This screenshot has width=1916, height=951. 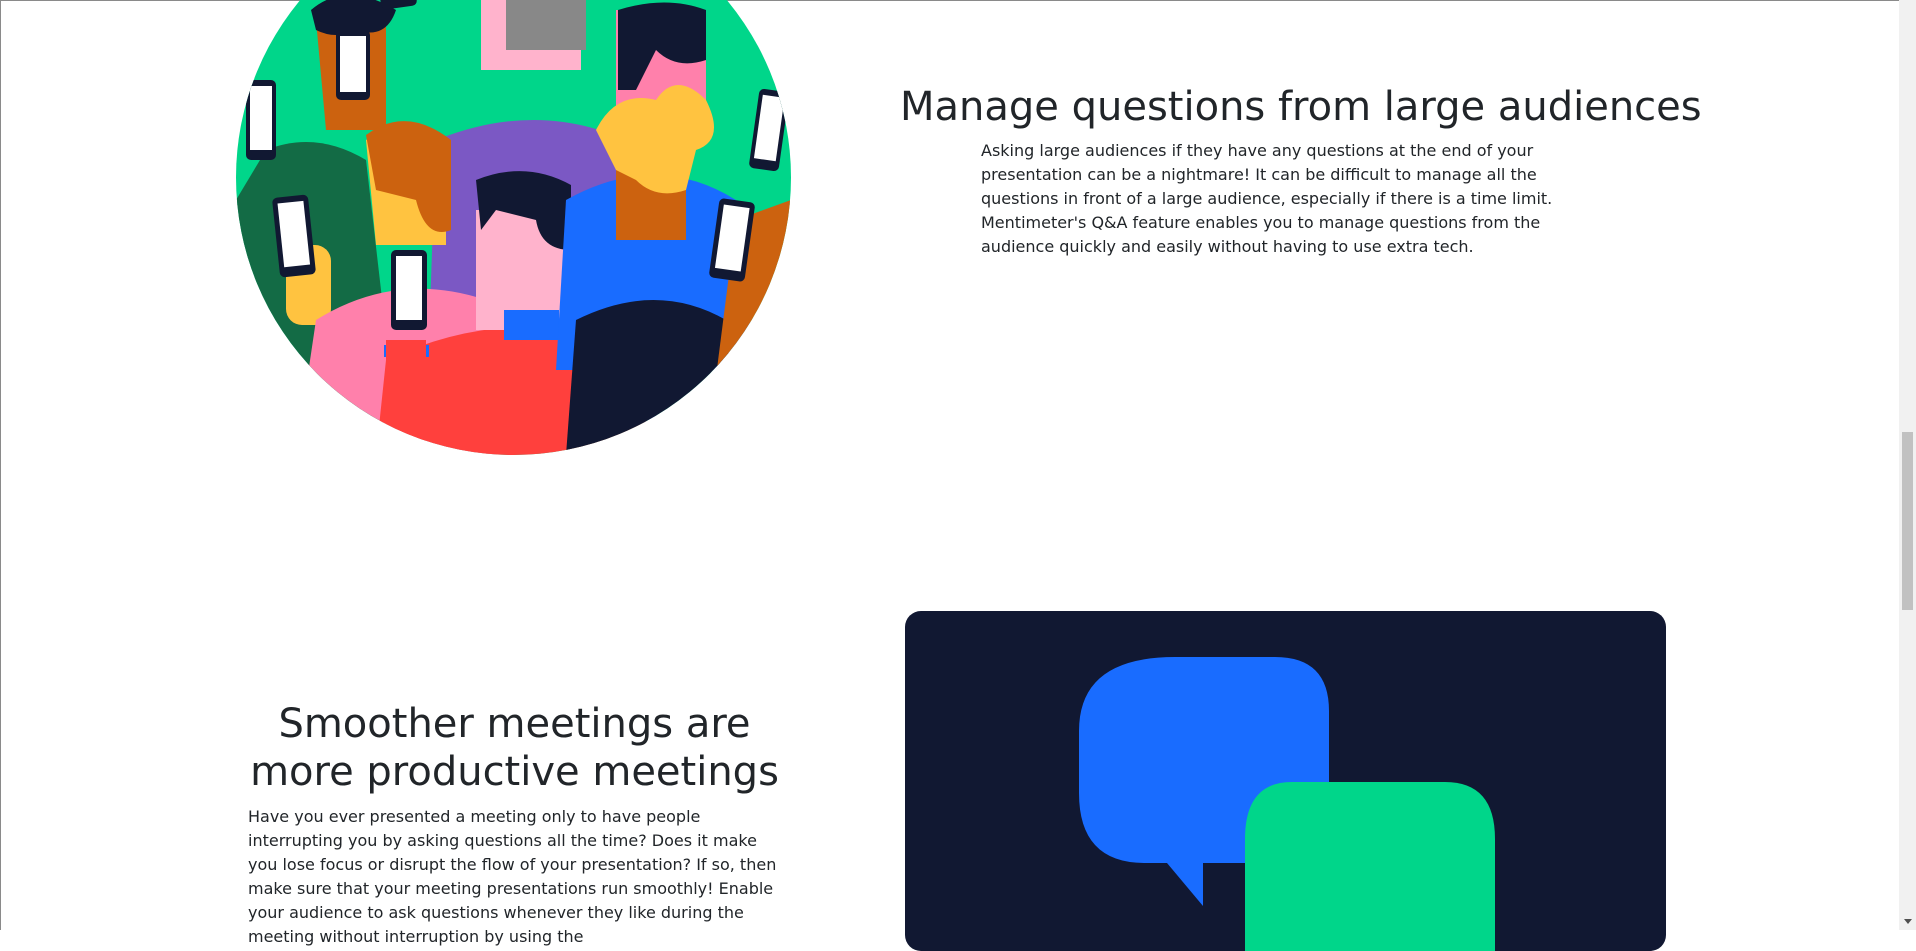 I want to click on window-frame-left, so click(x=0, y=465).